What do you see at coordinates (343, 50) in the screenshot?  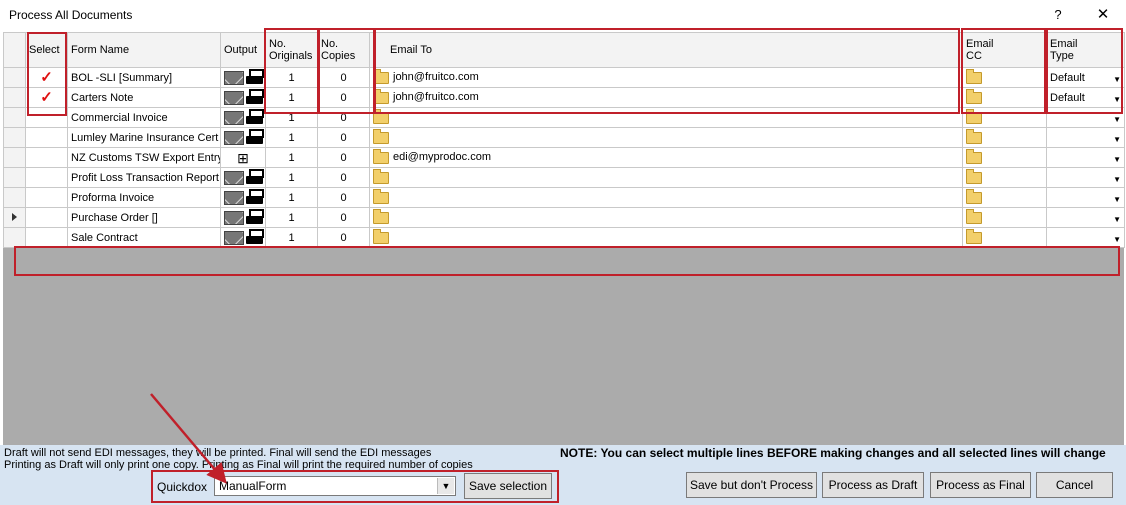 I see `header-copies: No. Copies` at bounding box center [343, 50].